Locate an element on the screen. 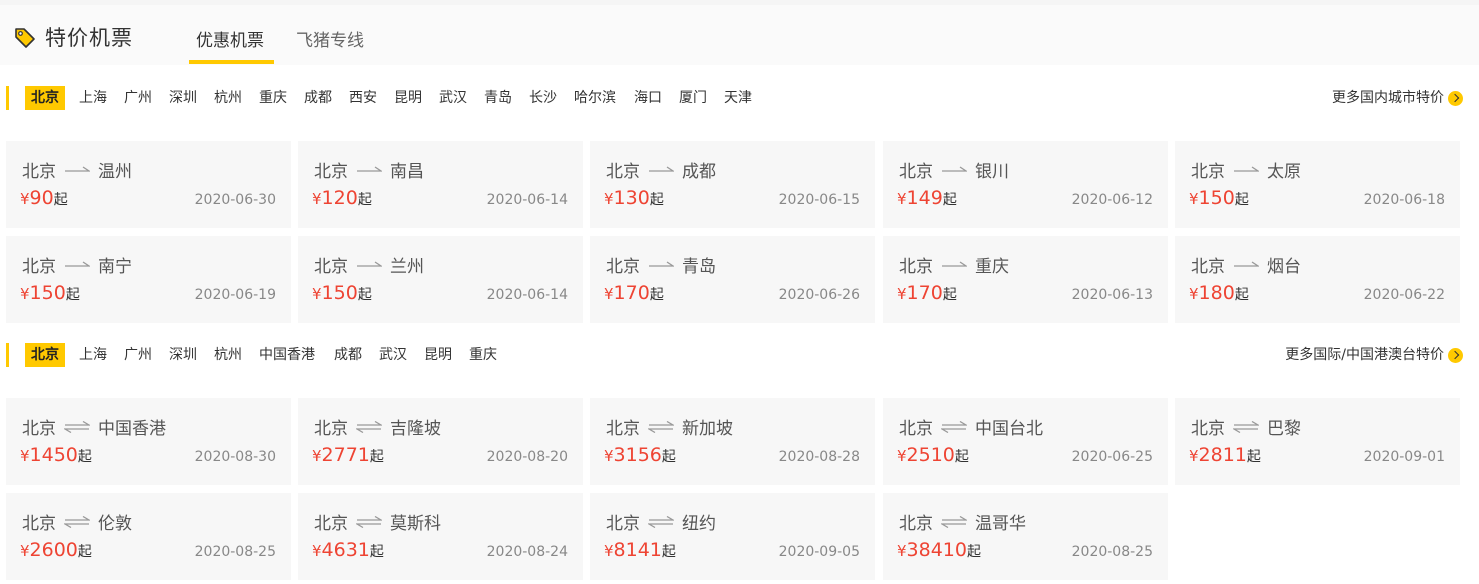 This screenshot has width=1479, height=584. brand: 特价机票 is located at coordinates (73, 37).